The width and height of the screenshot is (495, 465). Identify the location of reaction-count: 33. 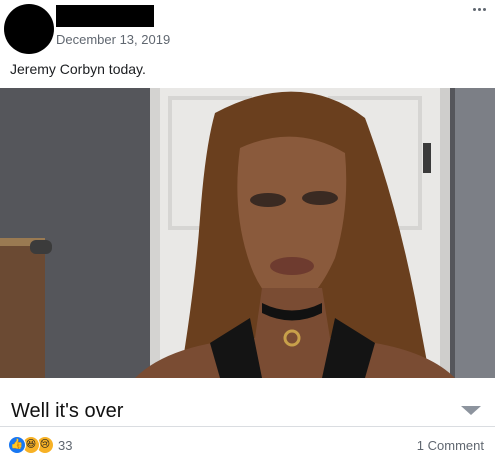
(65, 445).